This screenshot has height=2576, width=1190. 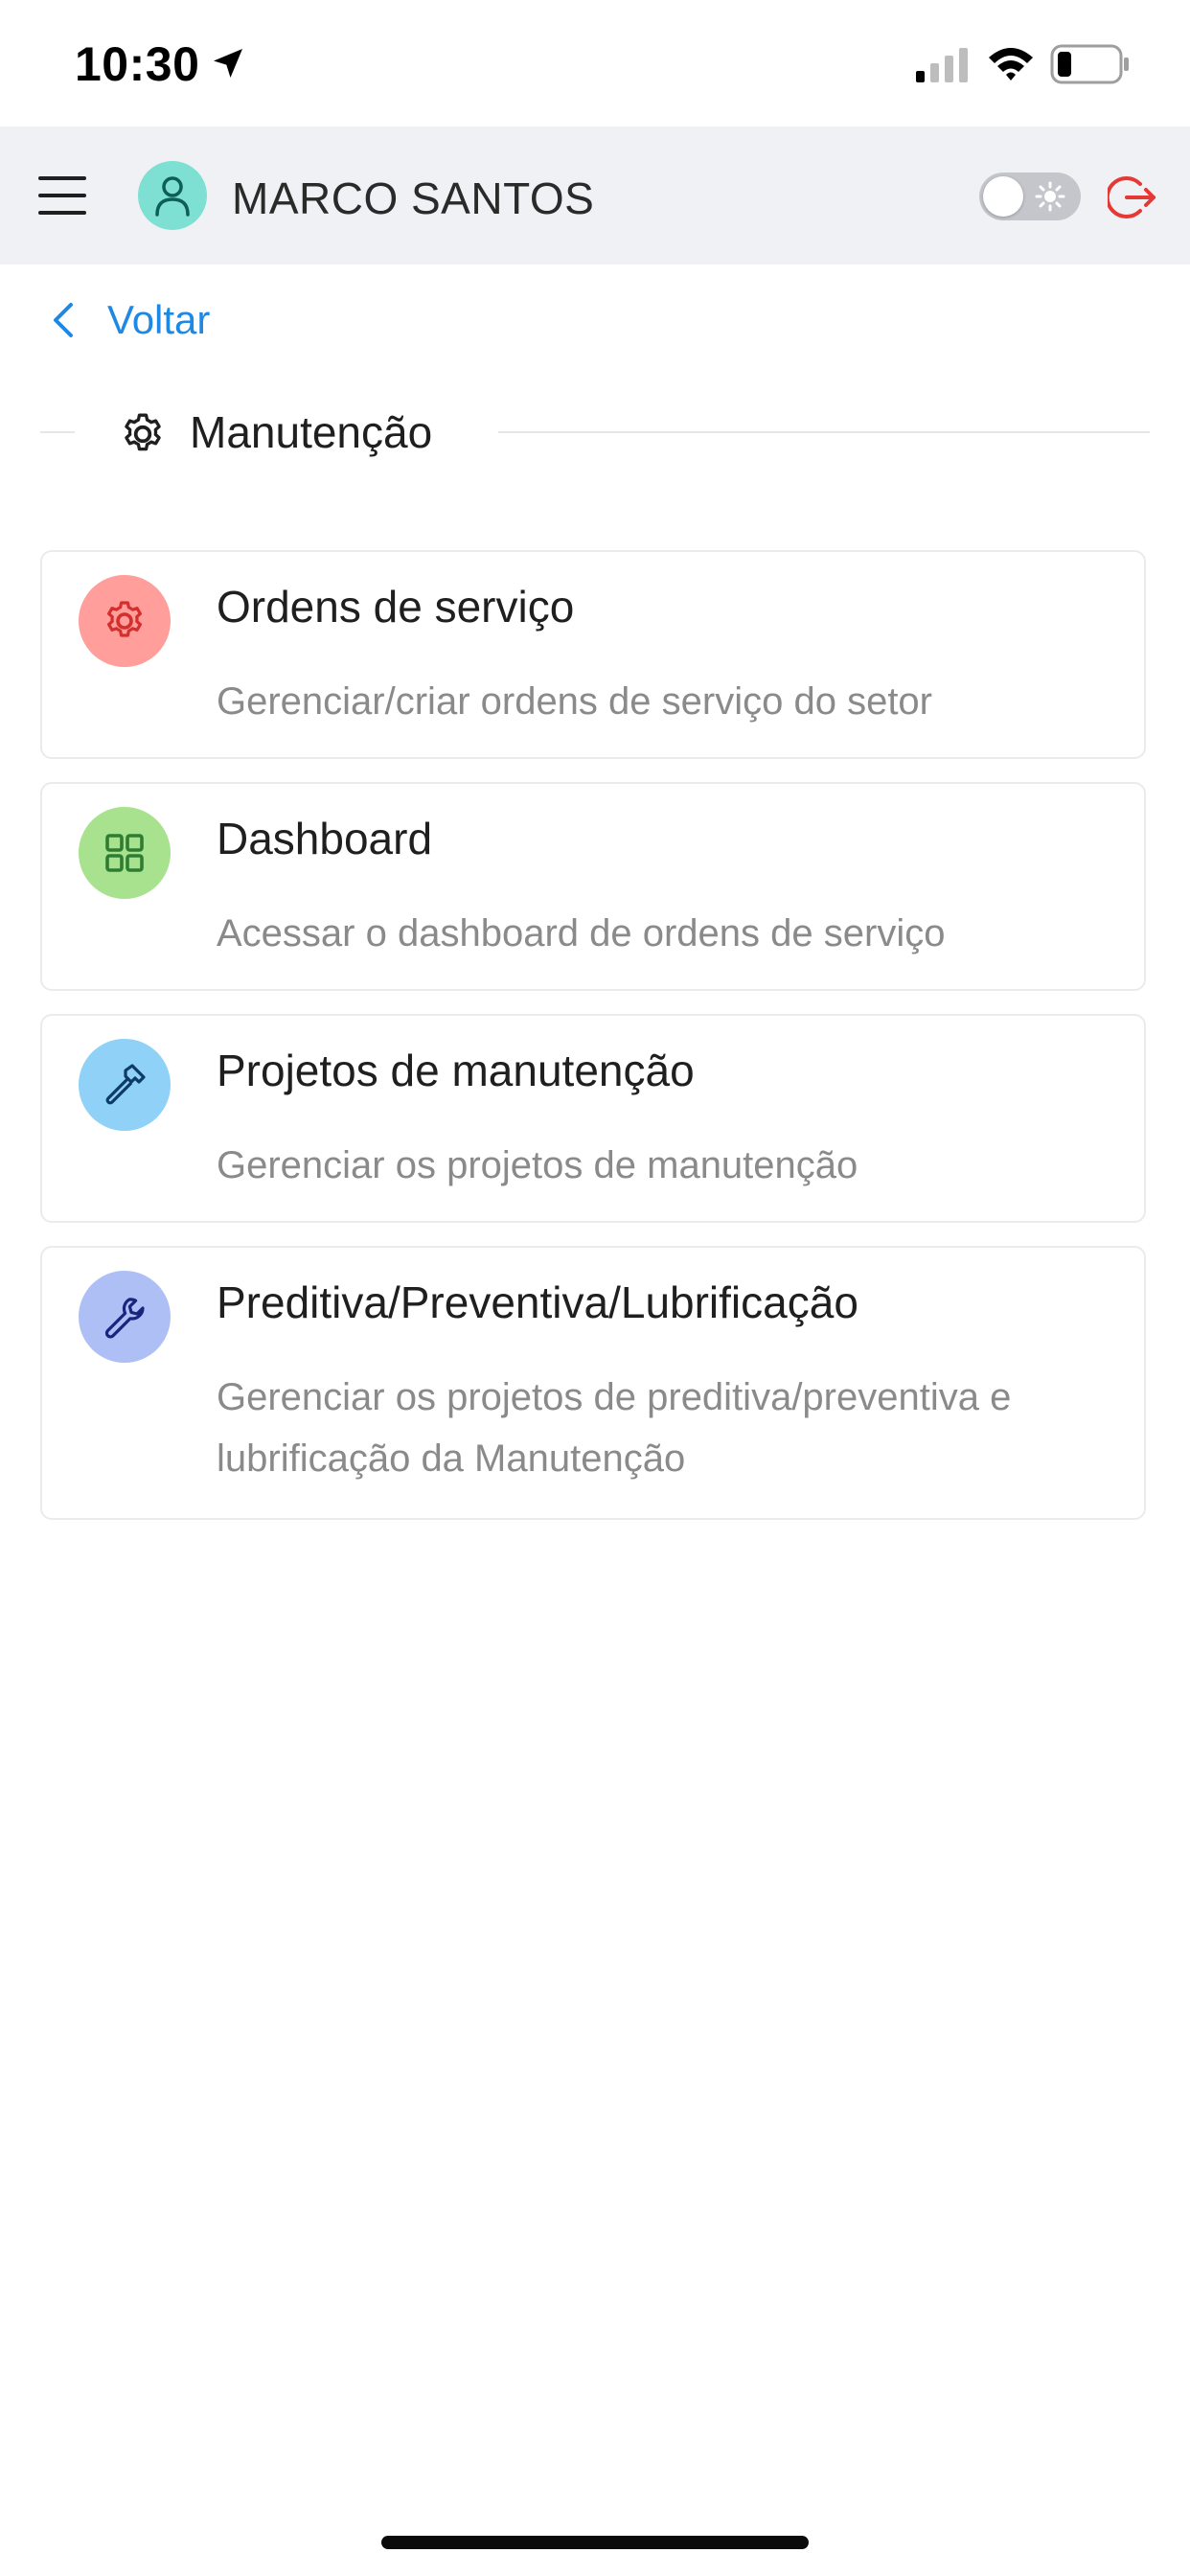 What do you see at coordinates (413, 198) in the screenshot?
I see `user-name: MARCO SANTOS` at bounding box center [413, 198].